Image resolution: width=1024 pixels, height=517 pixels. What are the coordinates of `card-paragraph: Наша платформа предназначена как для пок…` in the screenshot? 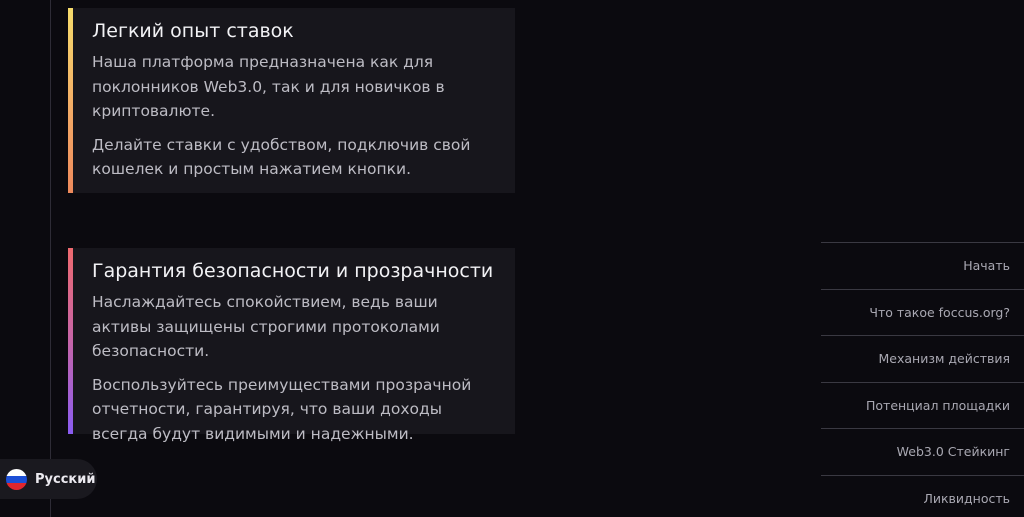 It's located at (268, 86).